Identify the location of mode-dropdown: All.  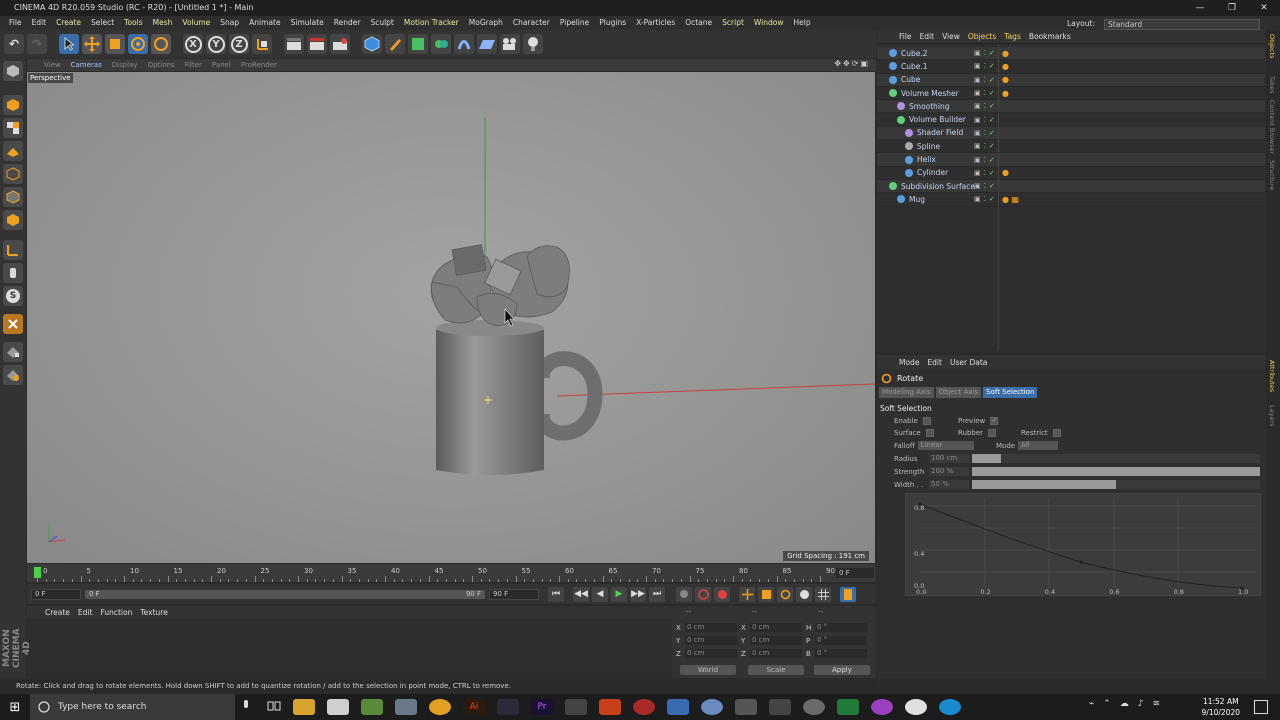
(1038, 445).